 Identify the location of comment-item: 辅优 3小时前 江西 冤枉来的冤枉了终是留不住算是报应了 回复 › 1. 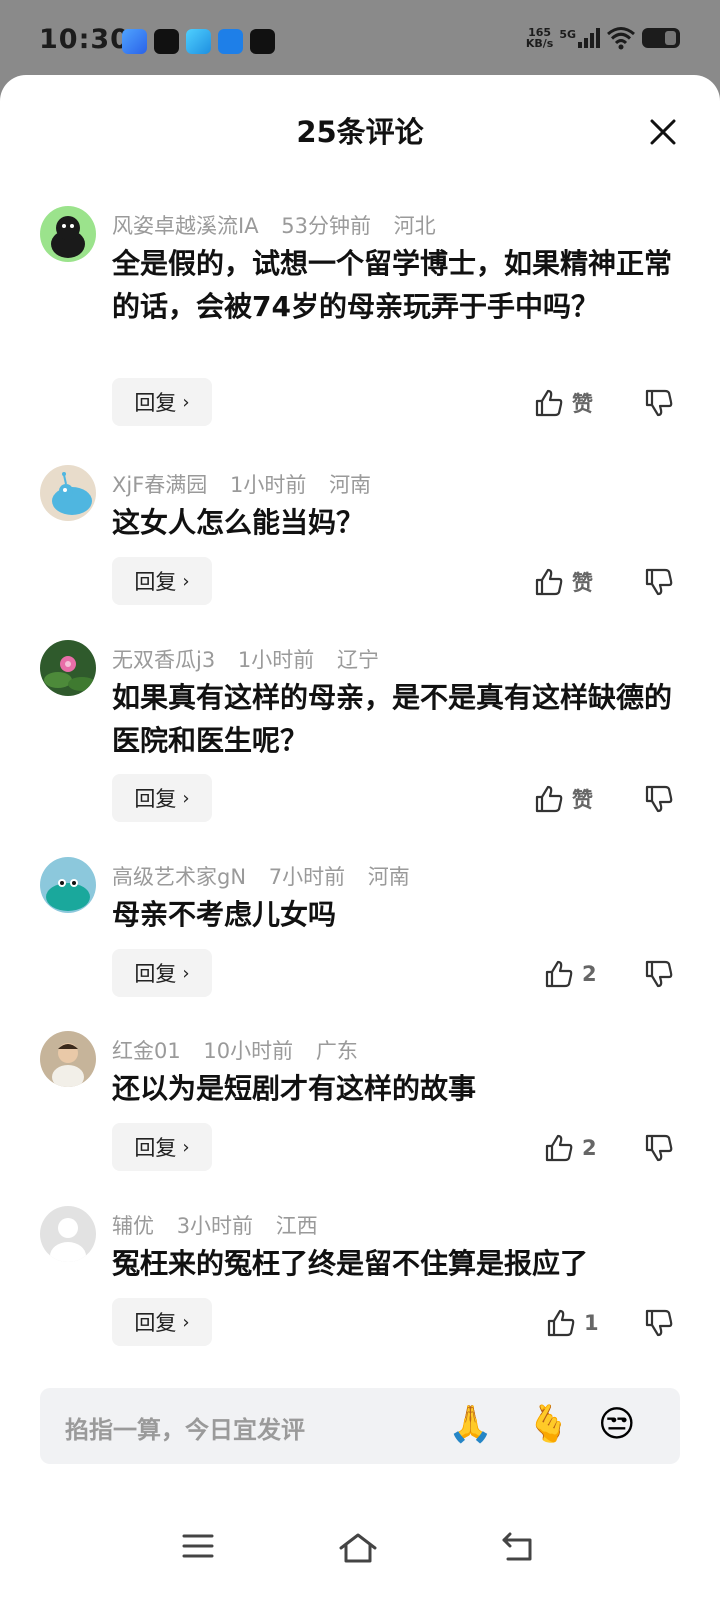
(360, 1276).